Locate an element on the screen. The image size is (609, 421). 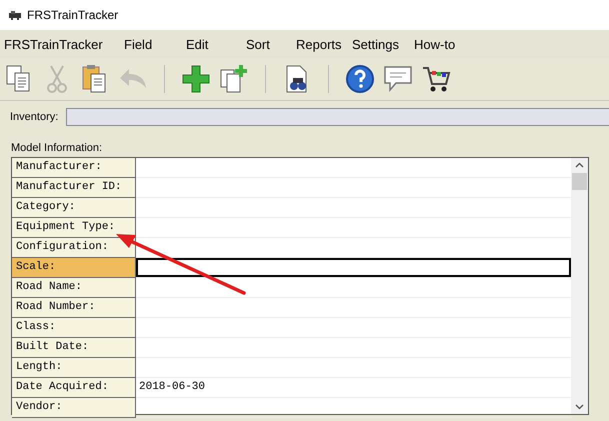
property-label: Manufacturer ID: is located at coordinates (74, 188).